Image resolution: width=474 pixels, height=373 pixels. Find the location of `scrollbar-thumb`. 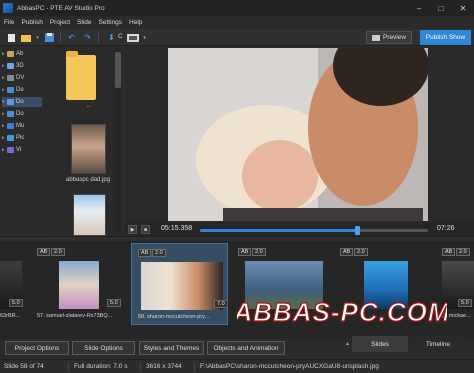

scrollbar-thumb is located at coordinates (118, 70).